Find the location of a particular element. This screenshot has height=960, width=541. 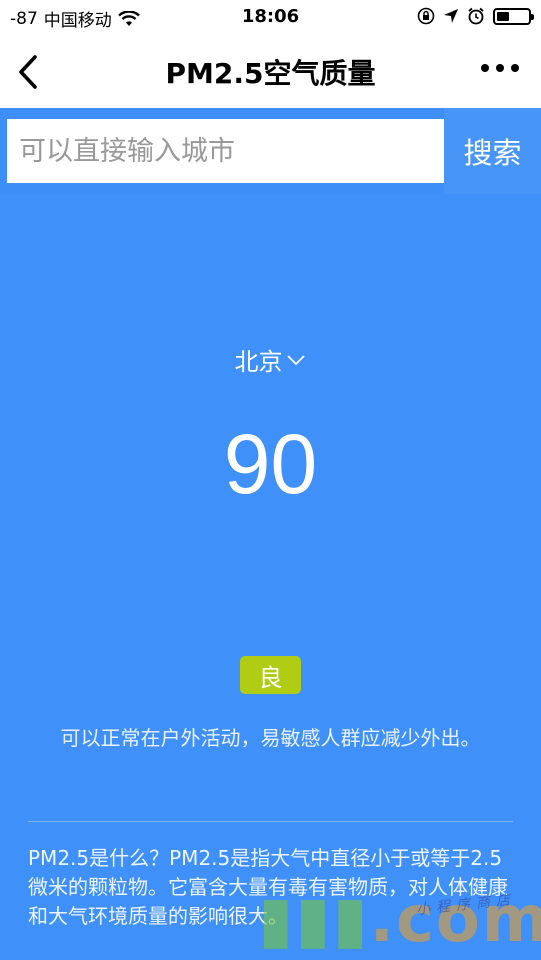

city-search-input is located at coordinates (225, 151).